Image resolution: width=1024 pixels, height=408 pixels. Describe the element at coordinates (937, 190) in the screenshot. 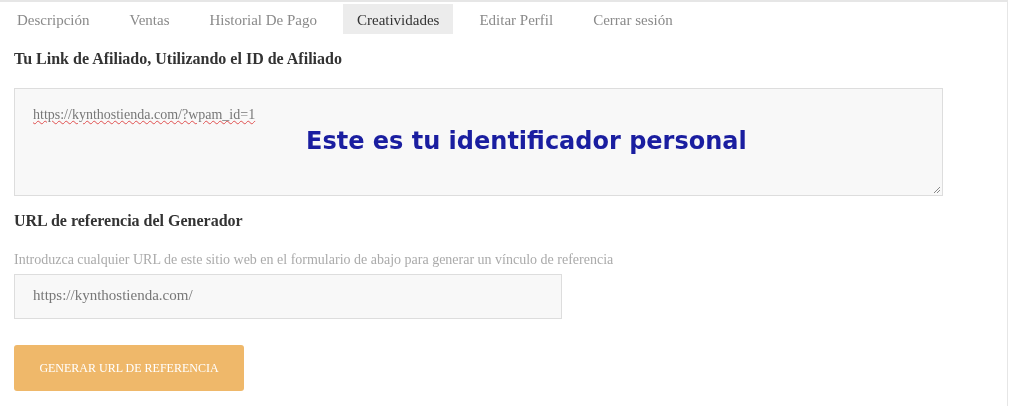

I see `resize-grip-icon` at that location.